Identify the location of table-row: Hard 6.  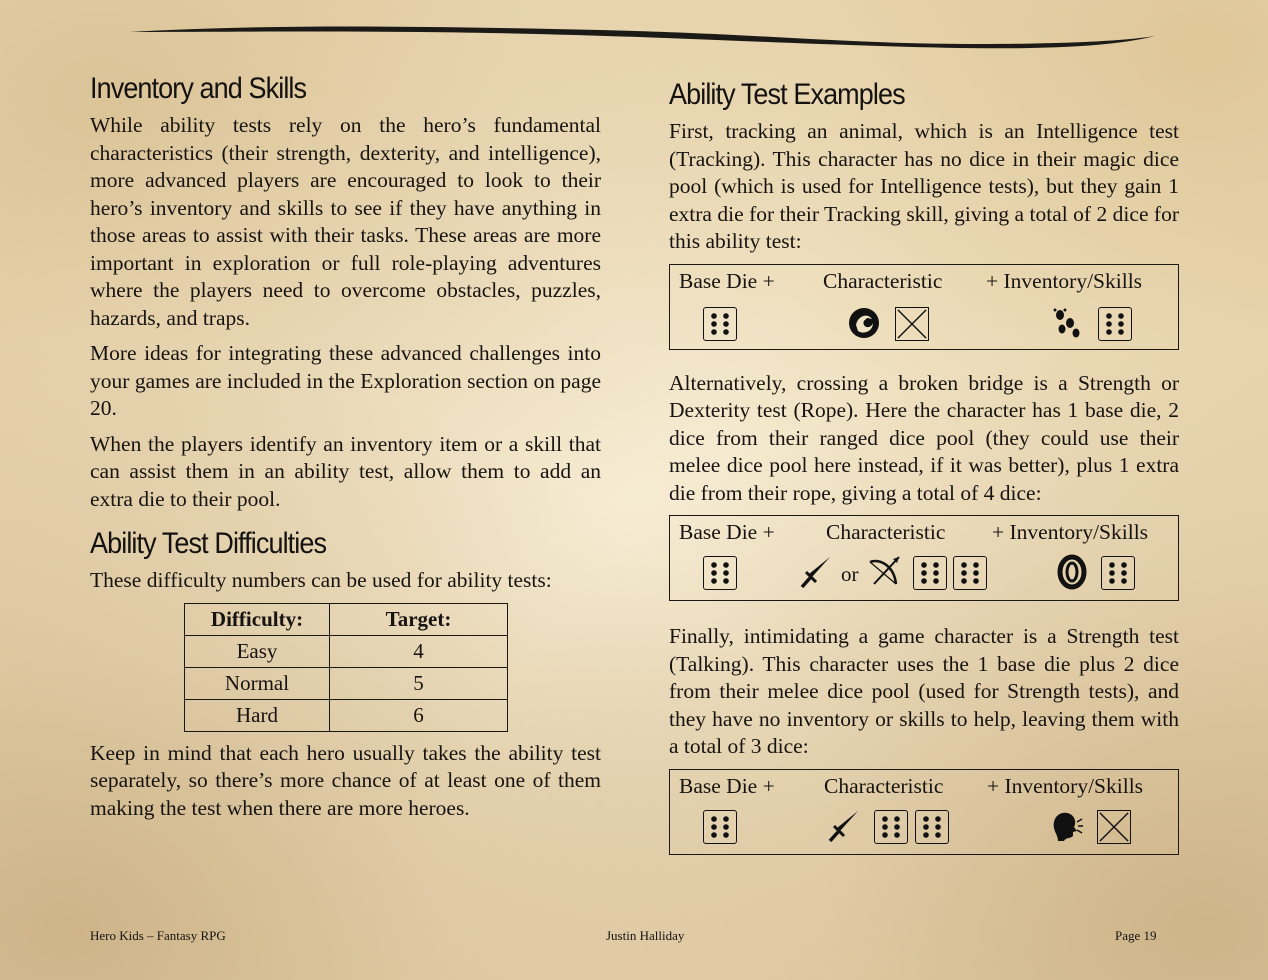
(346, 715).